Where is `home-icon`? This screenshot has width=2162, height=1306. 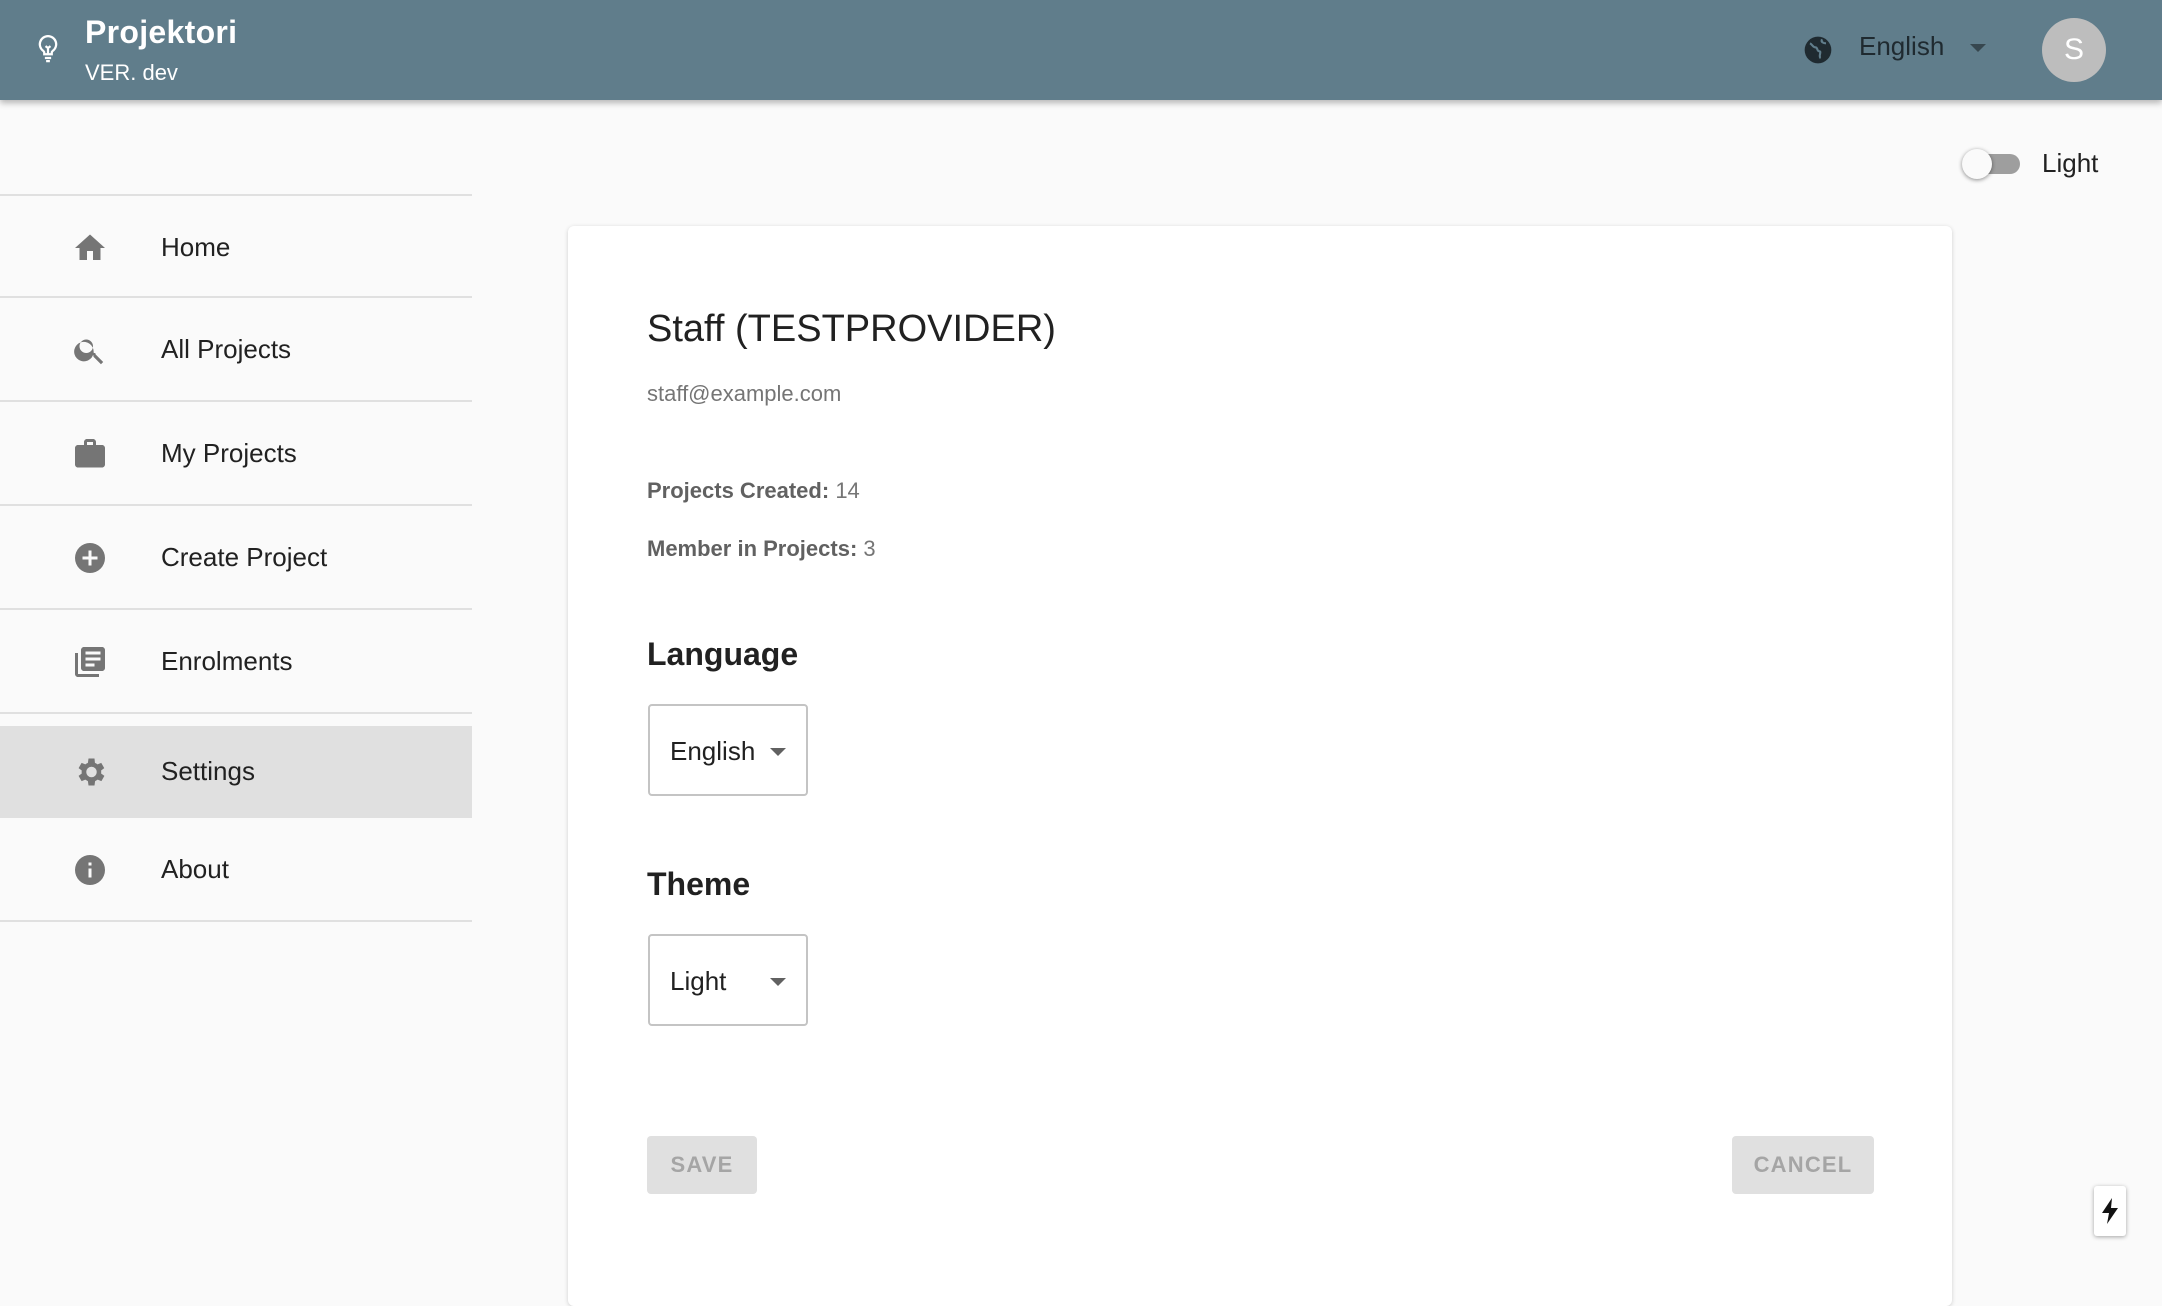 home-icon is located at coordinates (90, 248).